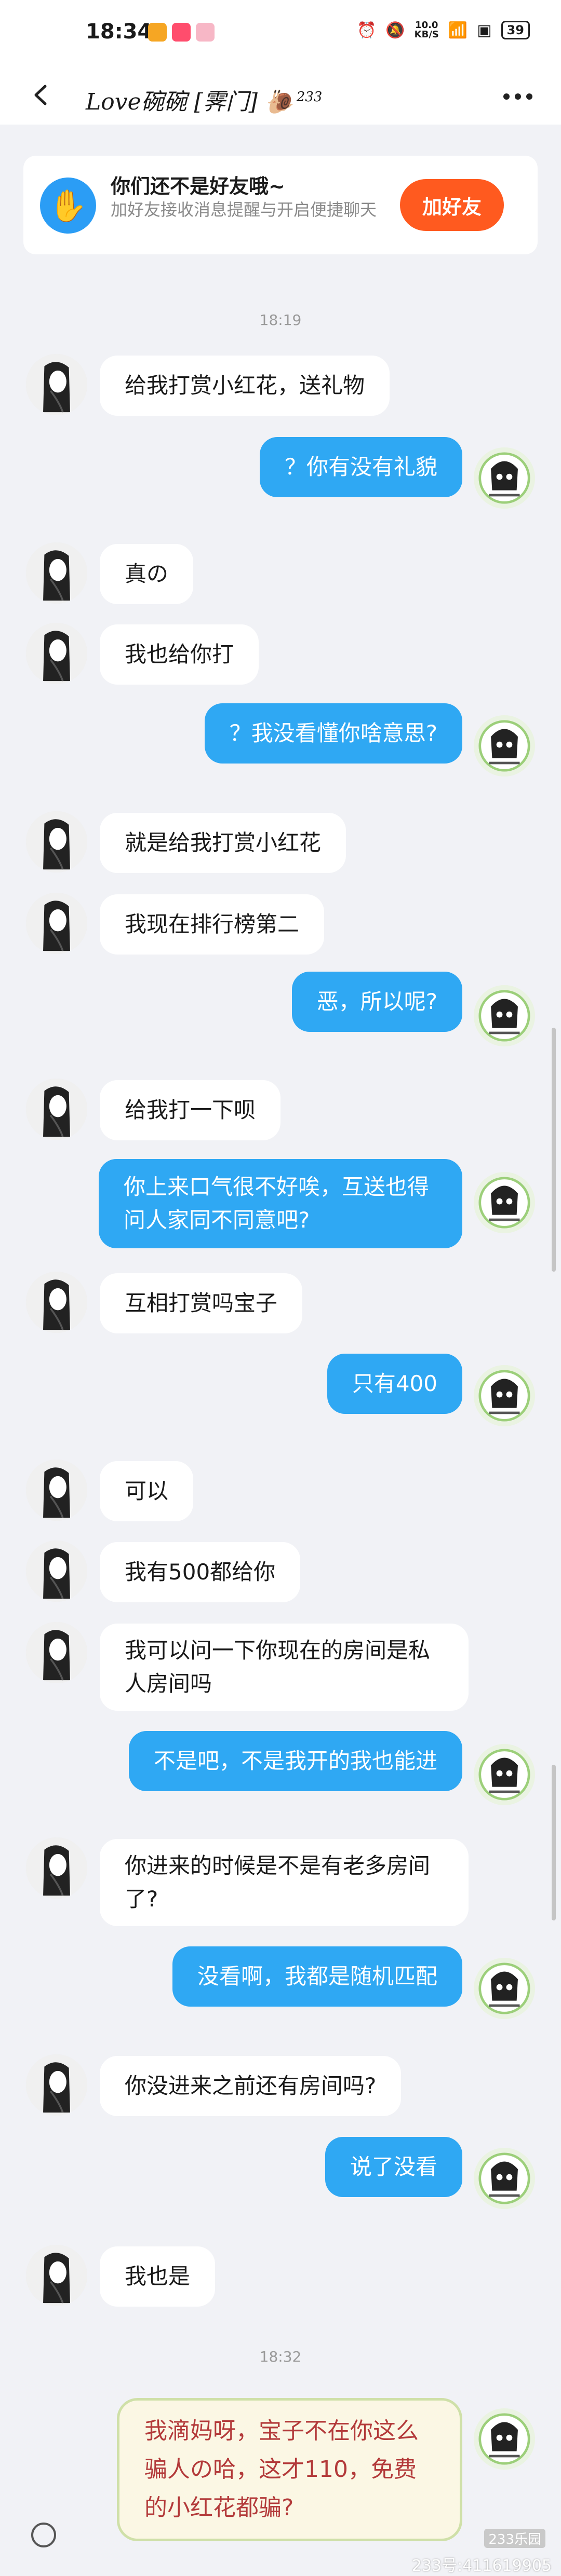 This screenshot has width=561, height=2576. Describe the element at coordinates (395, 30) in the screenshot. I see `mute-icon: 🔕` at that location.